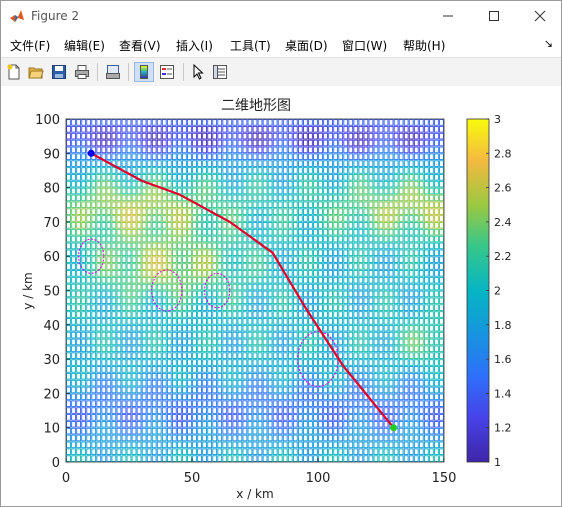 This screenshot has width=562, height=507. What do you see at coordinates (478, 290) in the screenshot?
I see `colorbar` at bounding box center [478, 290].